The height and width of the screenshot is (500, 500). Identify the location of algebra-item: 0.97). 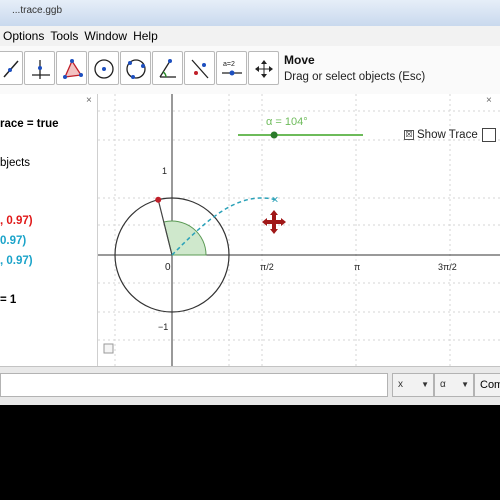
(13, 241).